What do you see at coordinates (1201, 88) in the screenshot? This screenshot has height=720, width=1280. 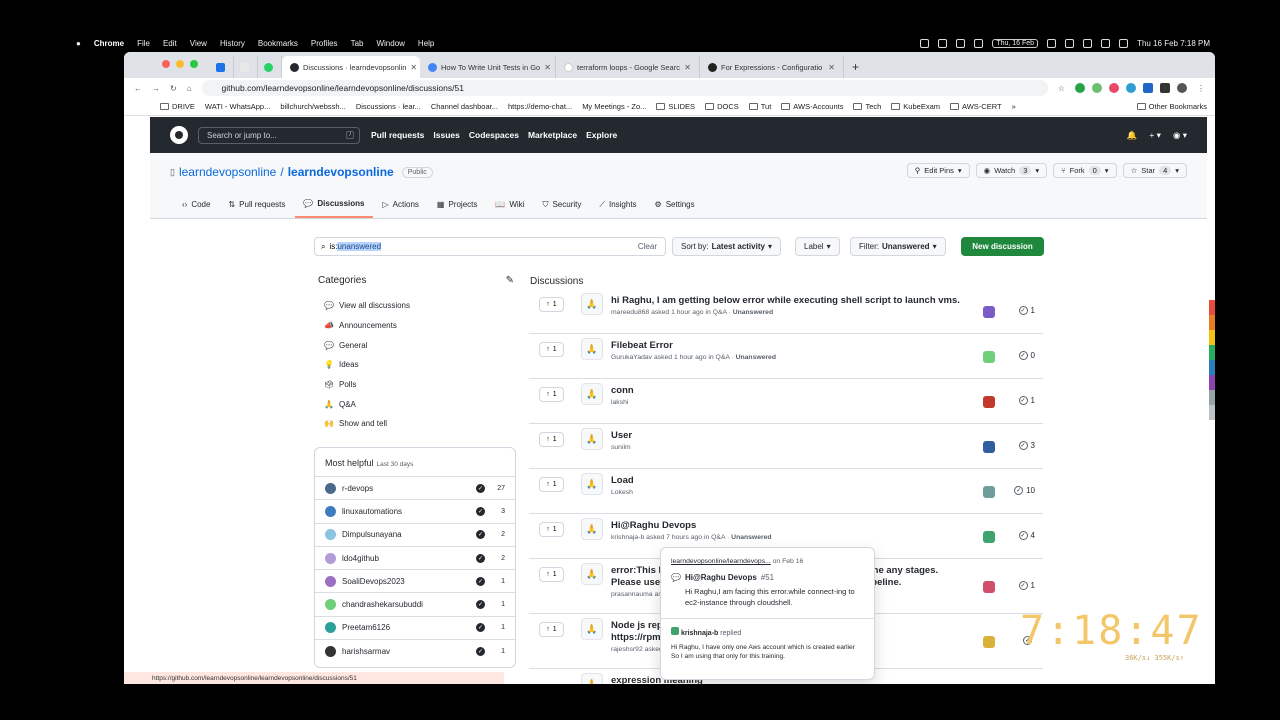 I see `menu-kebab-icon: ⋮` at bounding box center [1201, 88].